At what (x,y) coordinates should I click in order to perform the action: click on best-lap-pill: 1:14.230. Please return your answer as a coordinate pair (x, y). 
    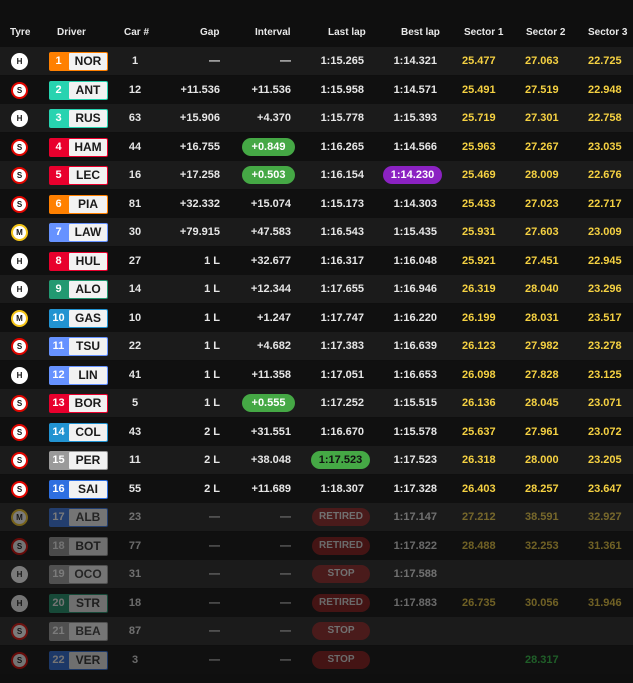
    Looking at the image, I should click on (412, 175).